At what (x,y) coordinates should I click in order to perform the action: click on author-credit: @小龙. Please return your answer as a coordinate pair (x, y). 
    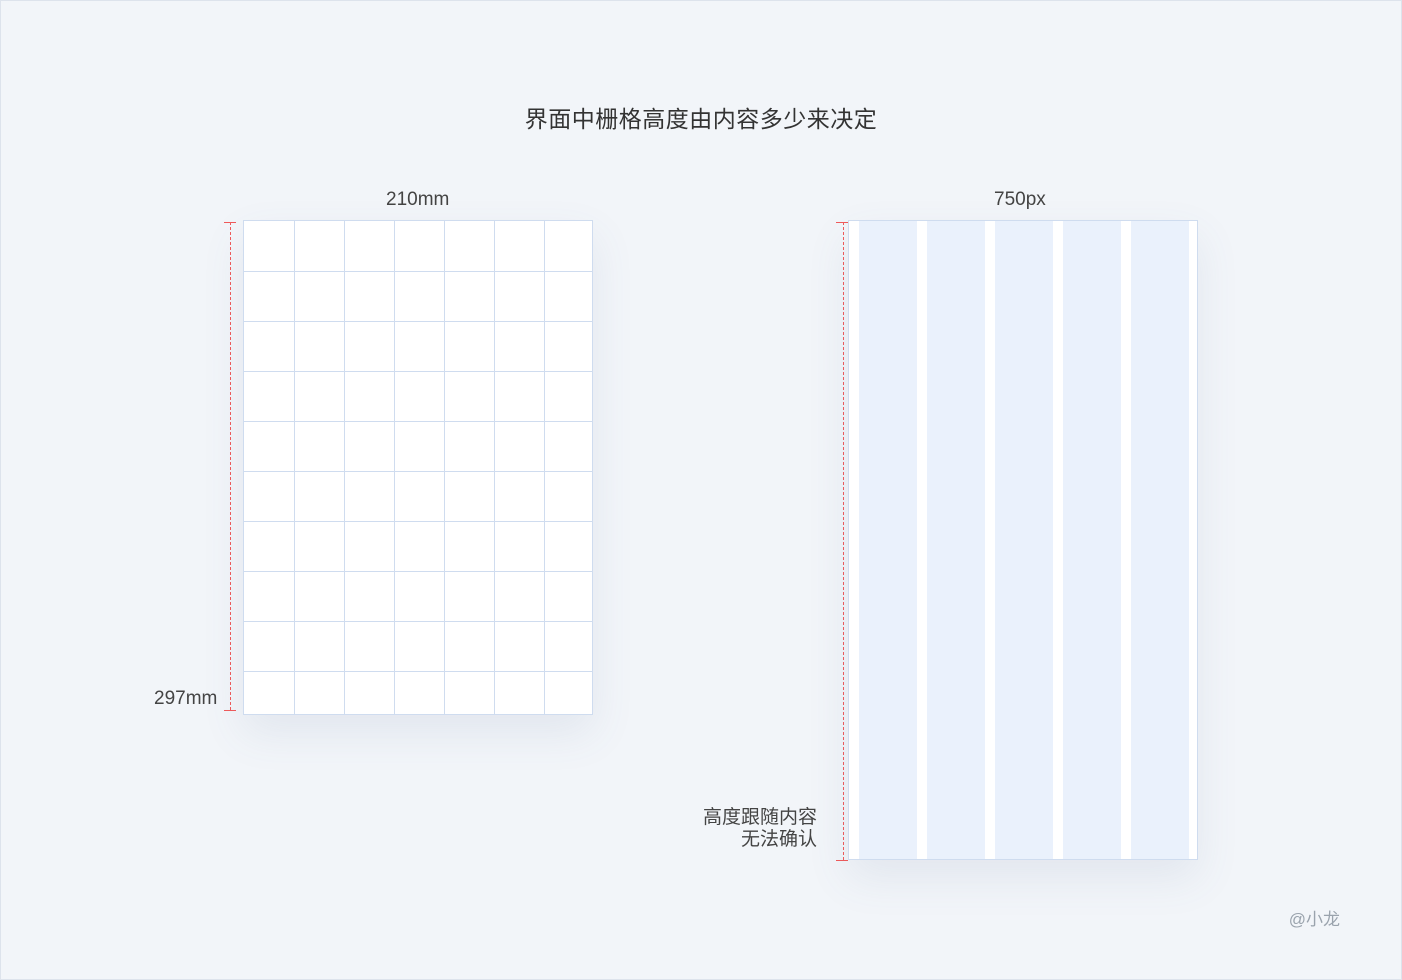
    Looking at the image, I should click on (1314, 919).